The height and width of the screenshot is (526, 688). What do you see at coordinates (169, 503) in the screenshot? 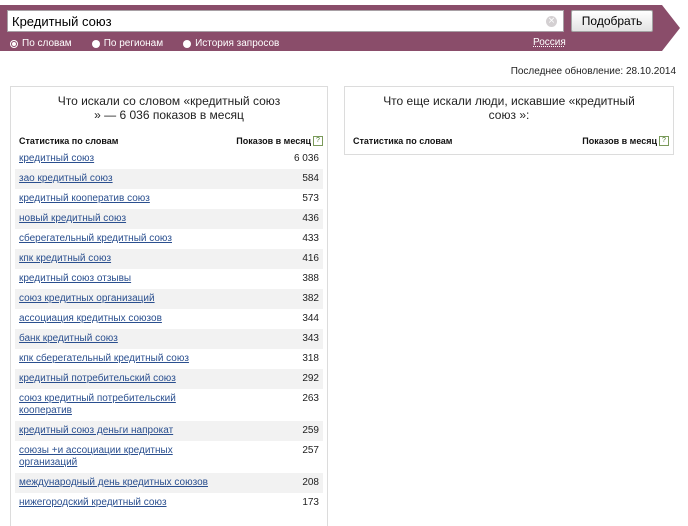
I see `table-row: нижегородский кредитный союз 173` at bounding box center [169, 503].